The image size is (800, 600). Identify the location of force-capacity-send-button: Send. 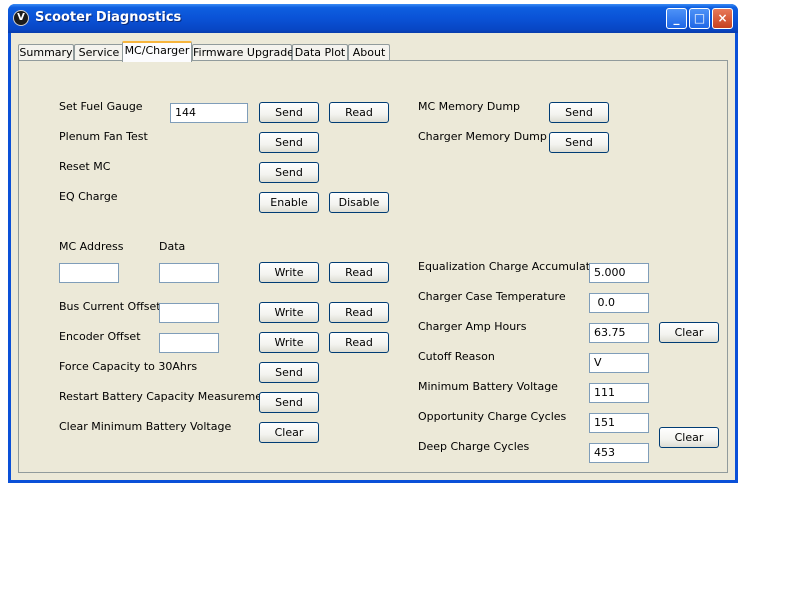
(289, 372).